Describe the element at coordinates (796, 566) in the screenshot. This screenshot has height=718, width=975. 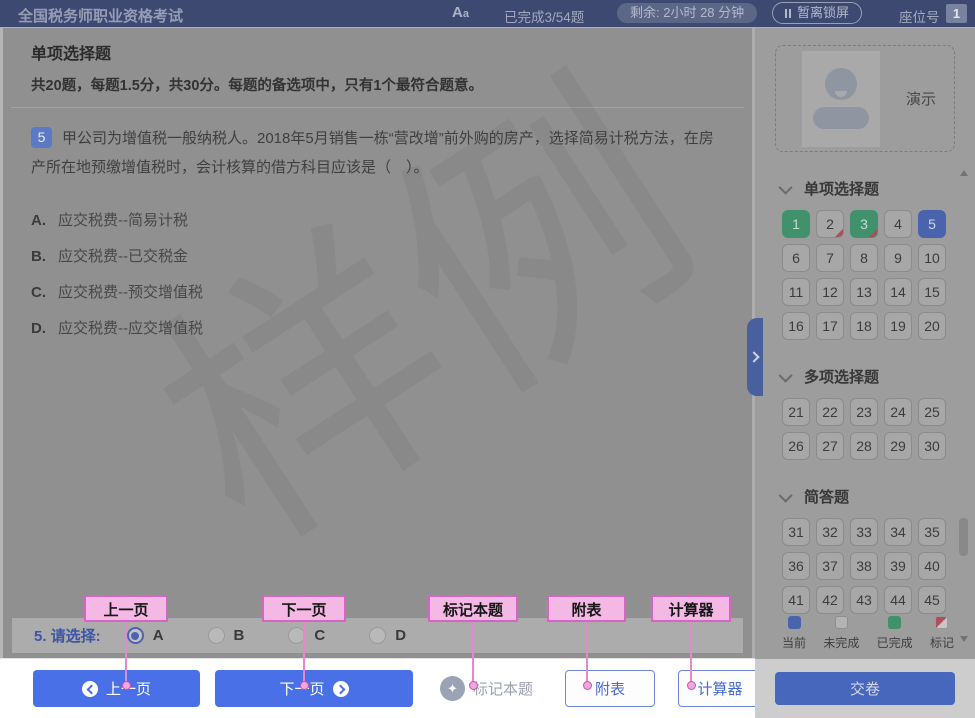
I see `question-tile-36: 36` at that location.